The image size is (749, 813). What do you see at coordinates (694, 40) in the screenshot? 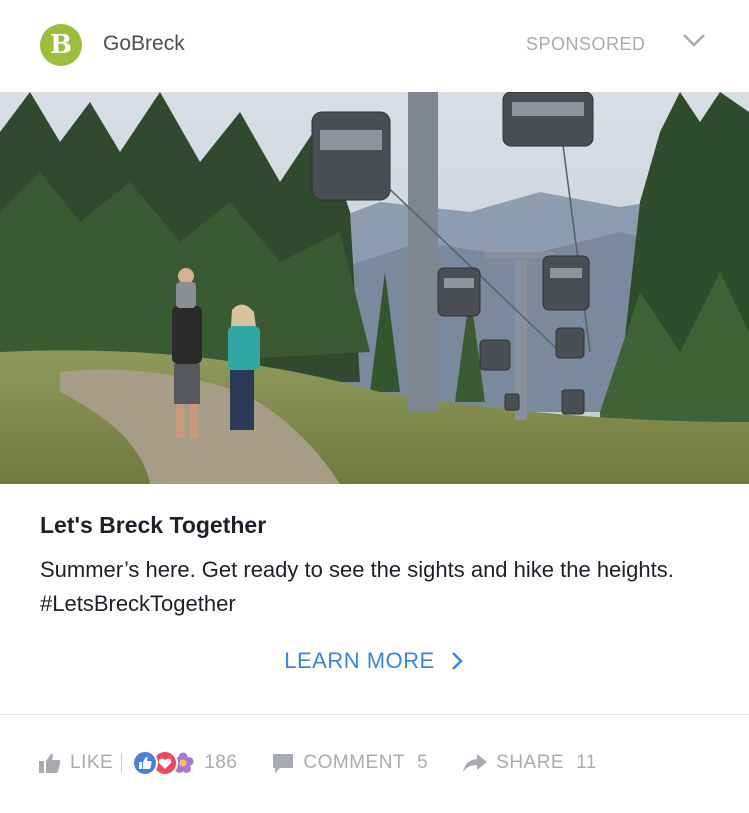
I see `chevron-down-icon` at bounding box center [694, 40].